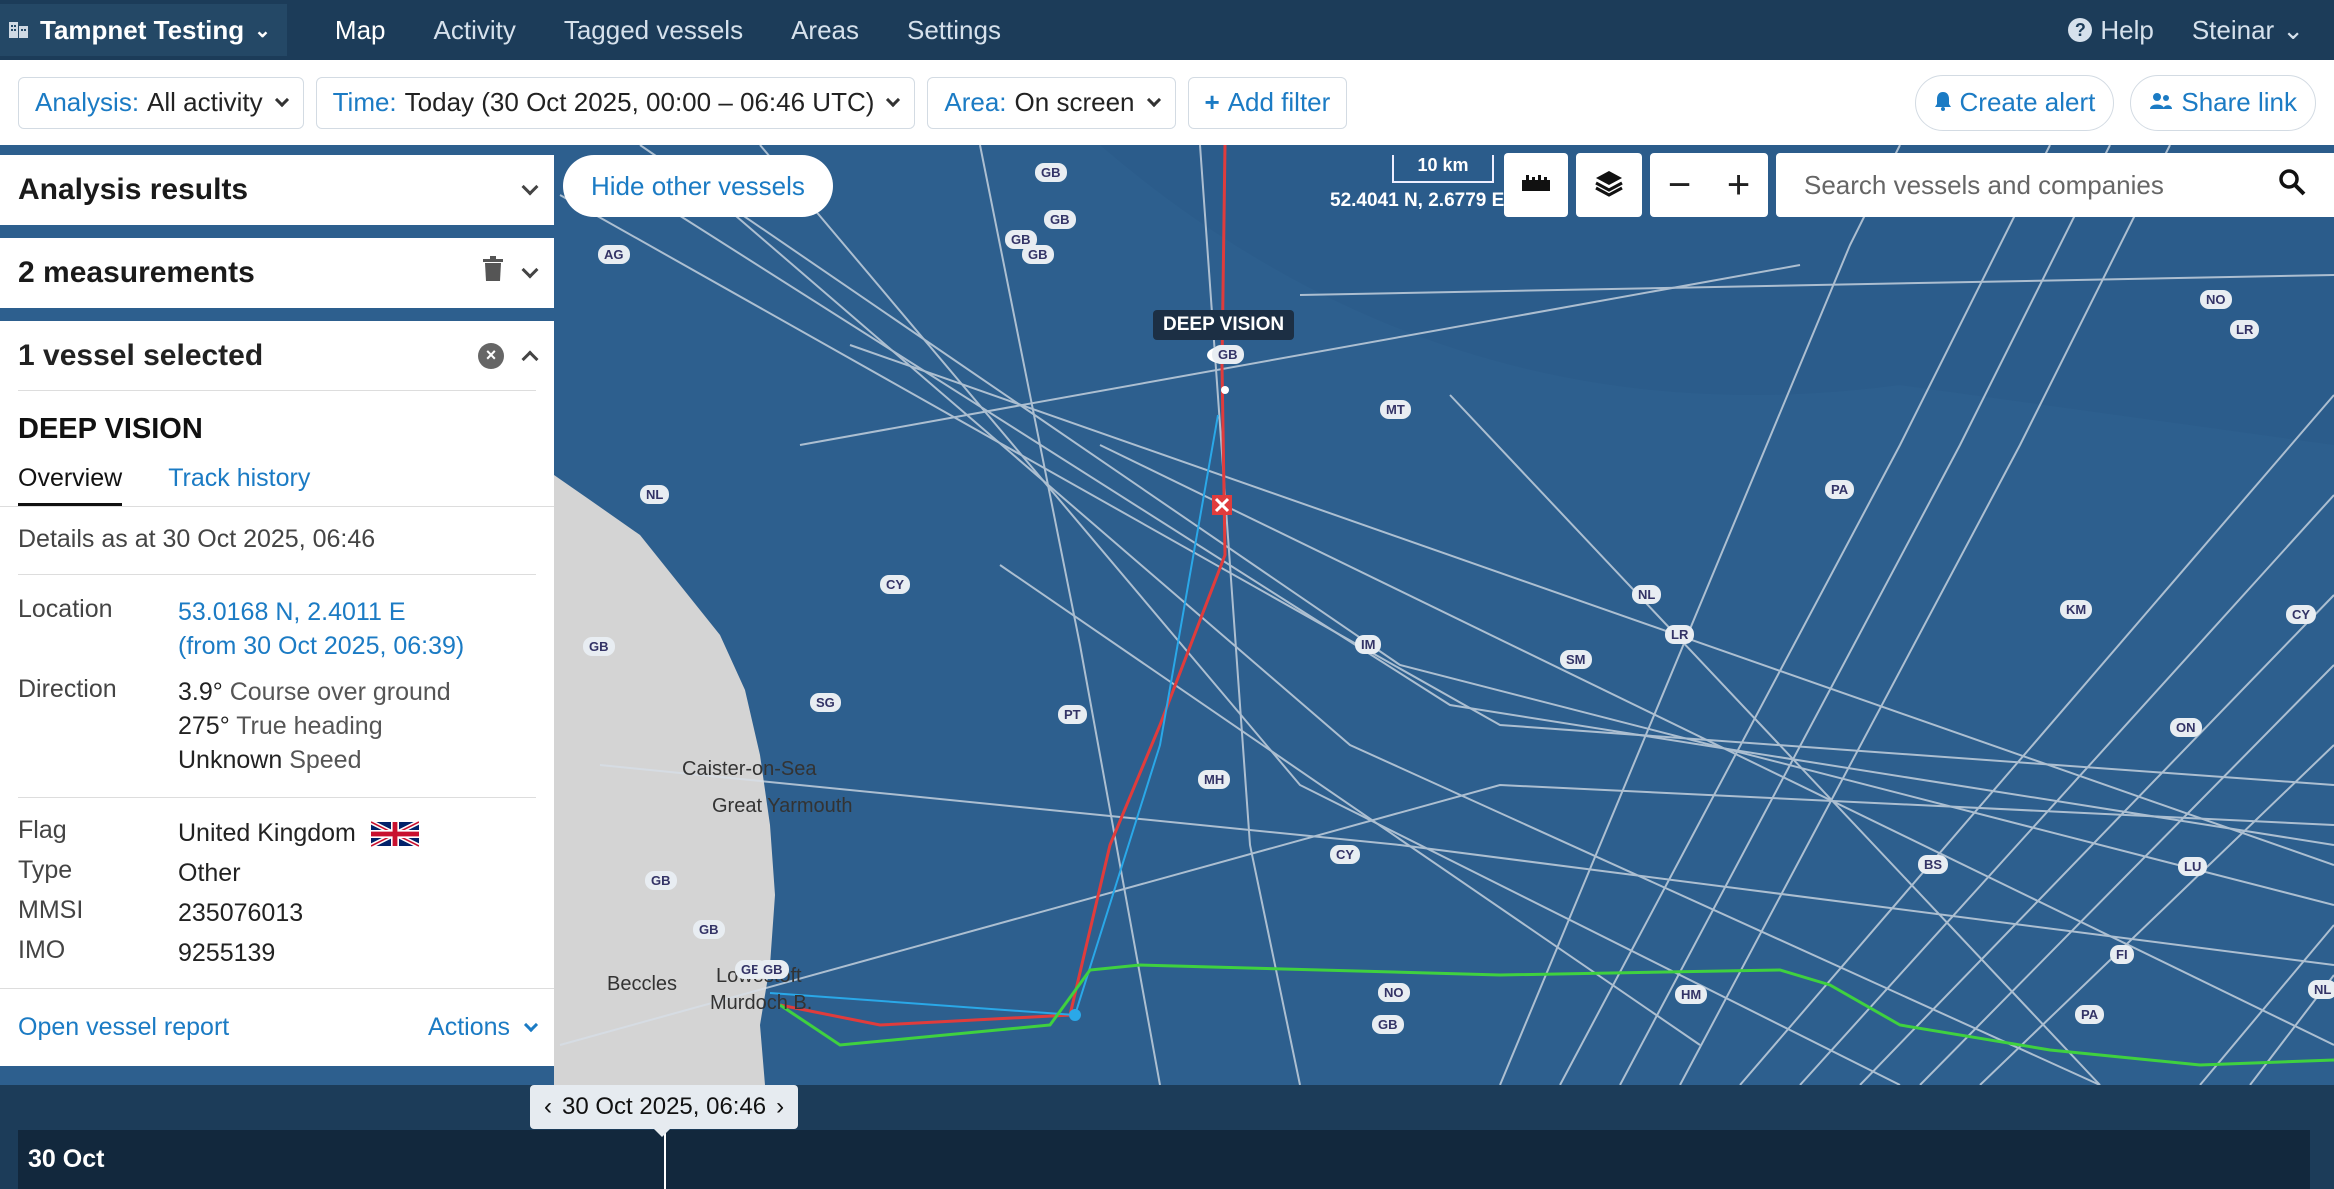  What do you see at coordinates (239, 485) in the screenshot?
I see `tab-track-history: Track history` at bounding box center [239, 485].